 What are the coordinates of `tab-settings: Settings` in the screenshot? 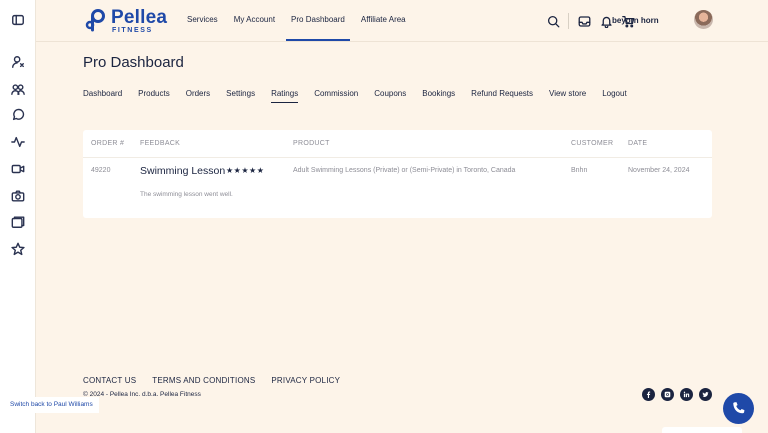 It's located at (240, 96).